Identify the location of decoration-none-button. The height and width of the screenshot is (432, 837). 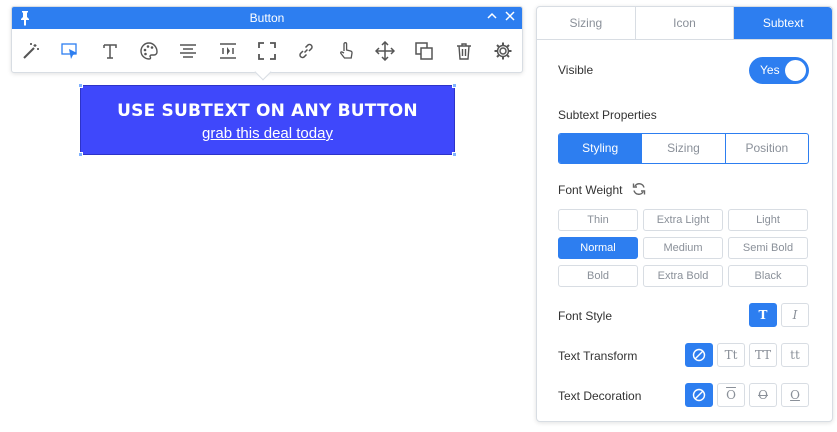
(699, 395).